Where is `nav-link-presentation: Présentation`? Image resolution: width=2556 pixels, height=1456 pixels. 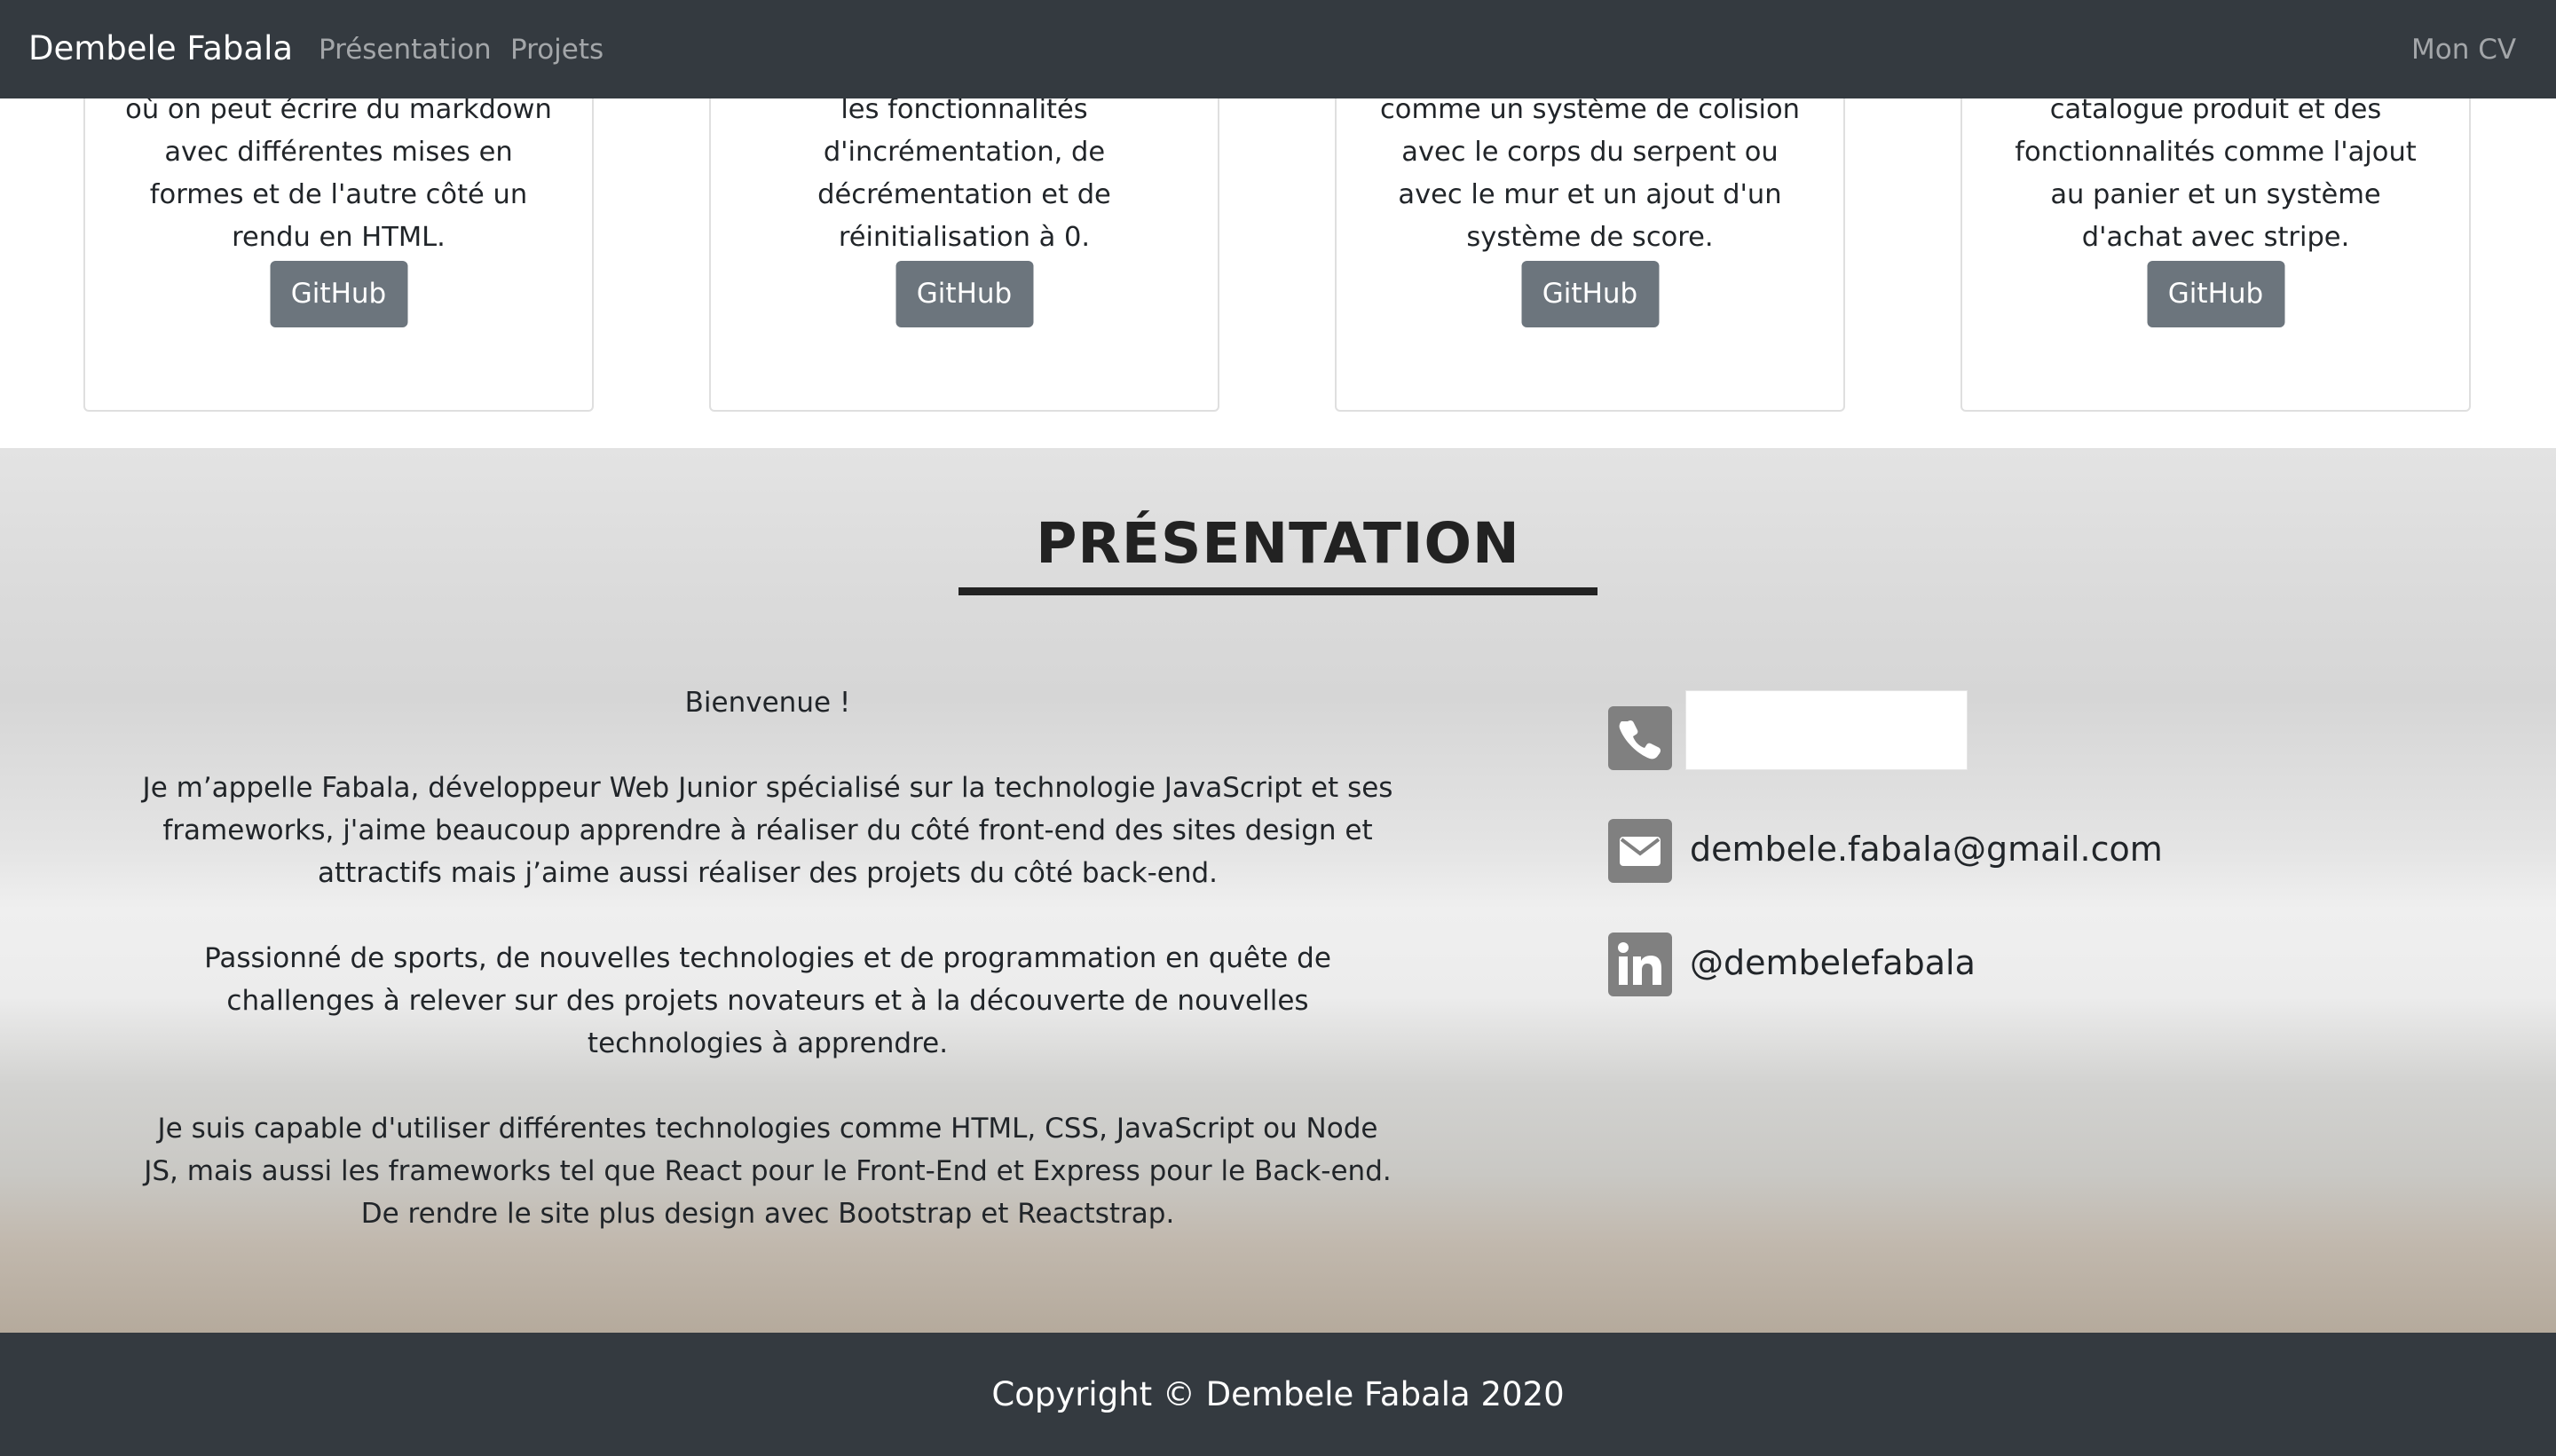 nav-link-presentation: Présentation is located at coordinates (405, 49).